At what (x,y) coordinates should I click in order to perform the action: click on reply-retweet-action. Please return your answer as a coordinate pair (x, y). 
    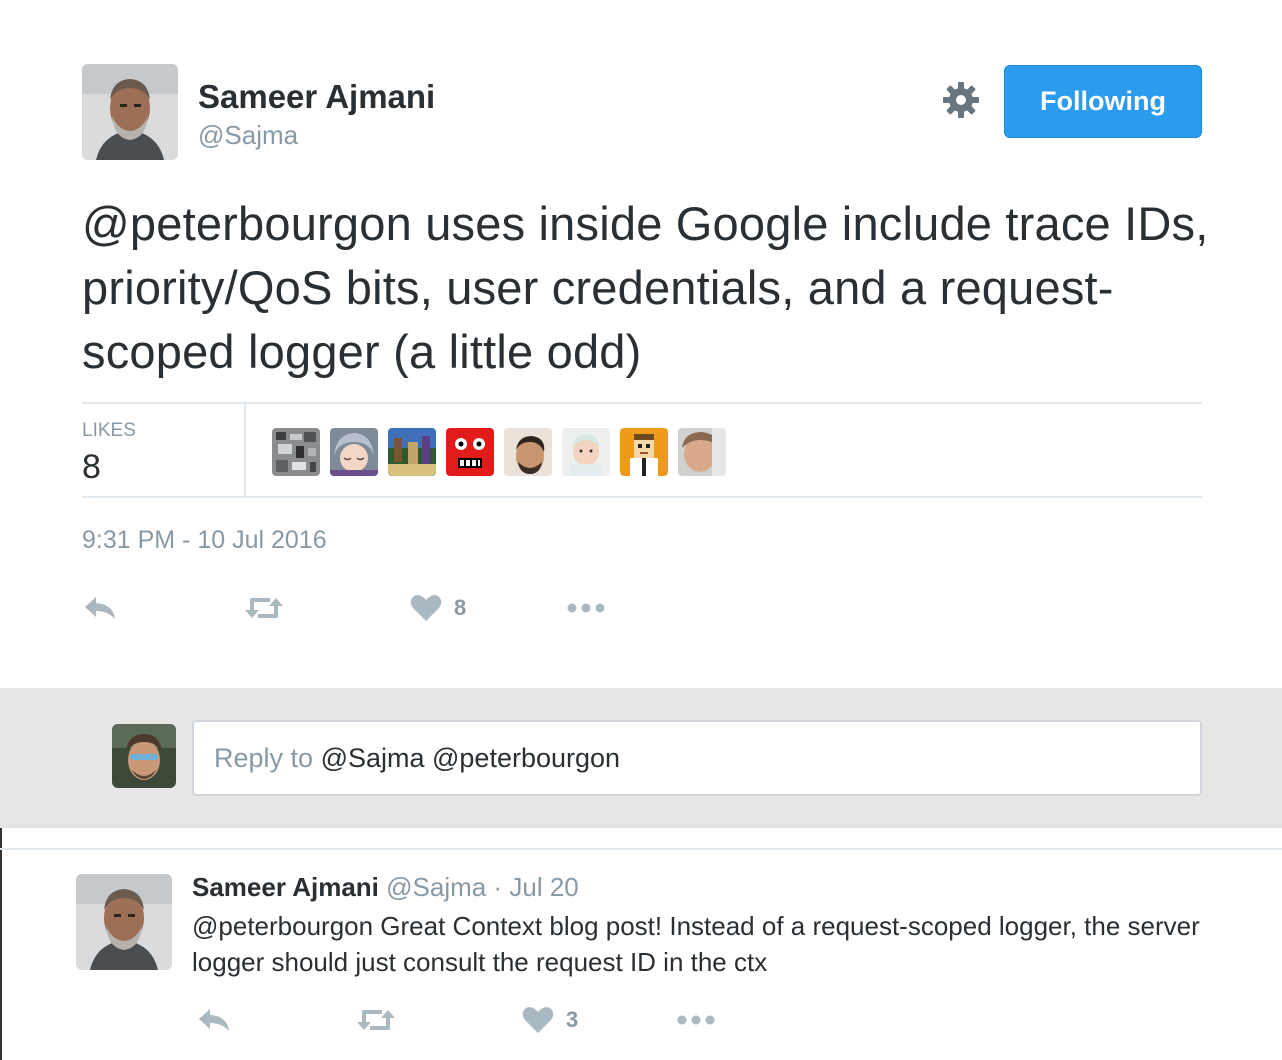
    Looking at the image, I should click on (376, 1020).